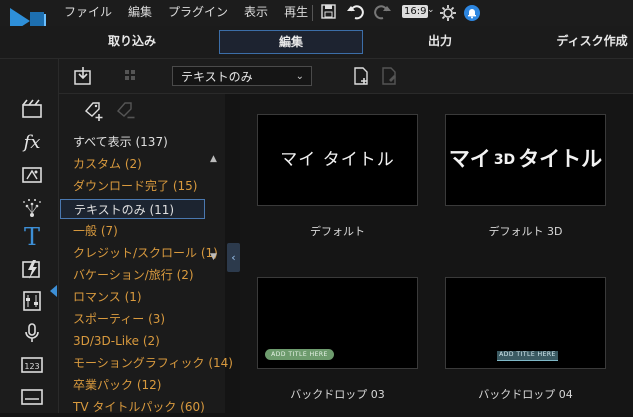 This screenshot has height=417, width=633. I want to click on particle-room-icon, so click(32, 207).